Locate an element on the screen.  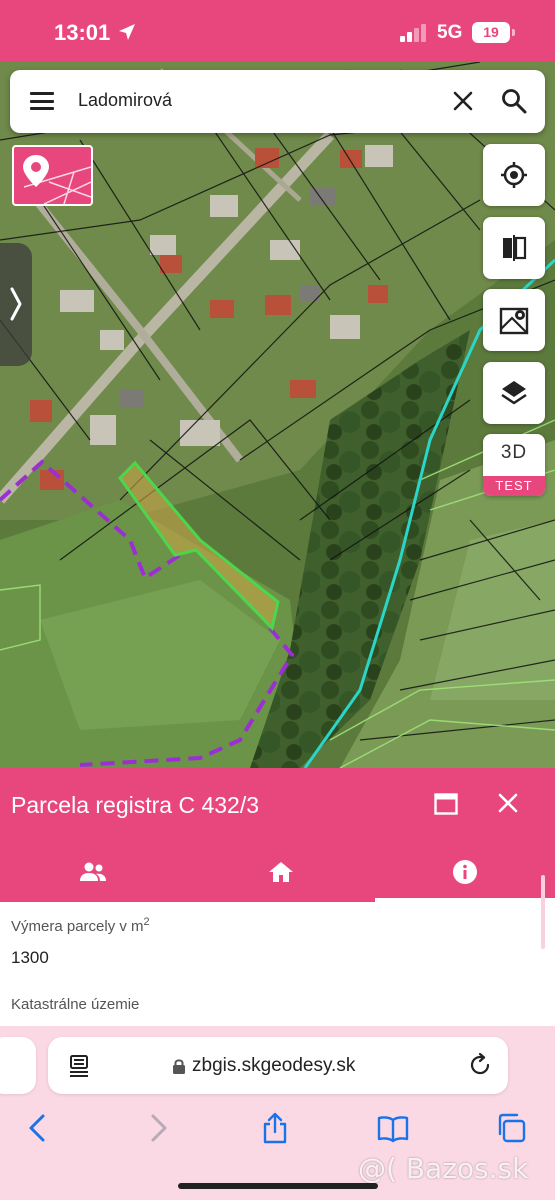
forward-icon is located at coordinates (158, 1128).